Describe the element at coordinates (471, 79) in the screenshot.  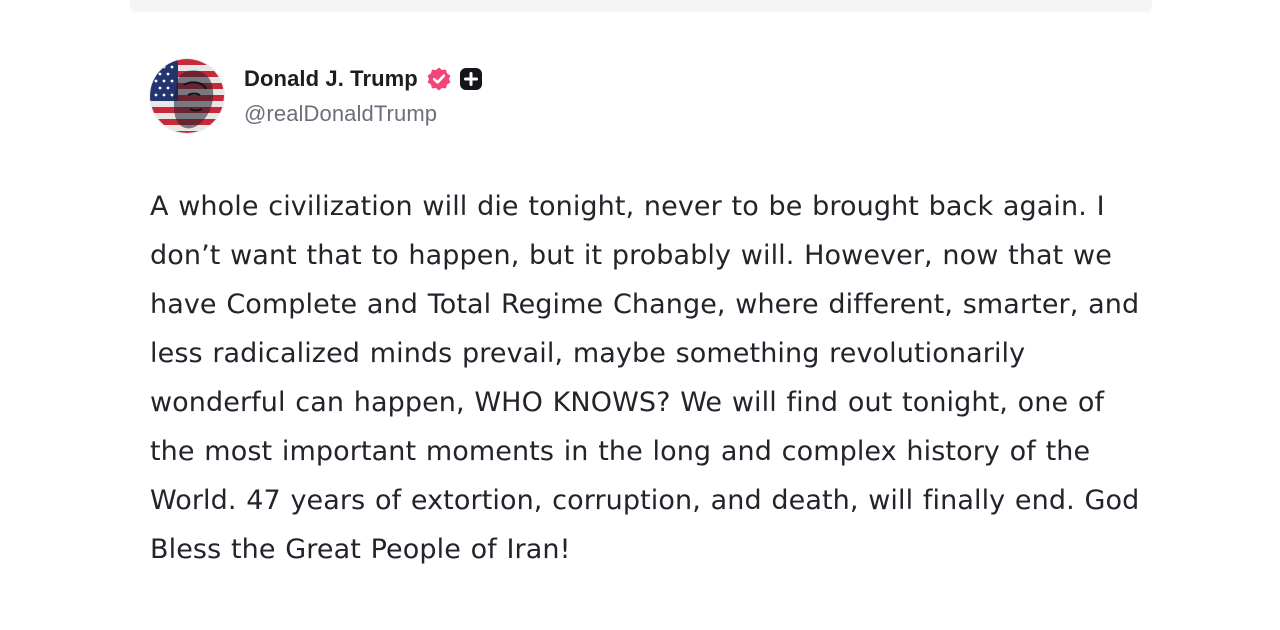
I see `plus-badge-icon` at that location.